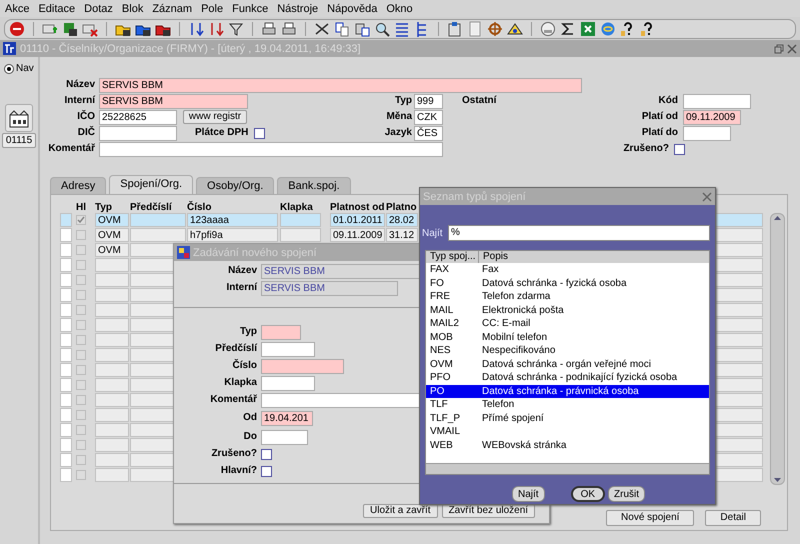  Describe the element at coordinates (567, 351) in the screenshot. I see `list-row: NES Nespecifikováno` at that location.